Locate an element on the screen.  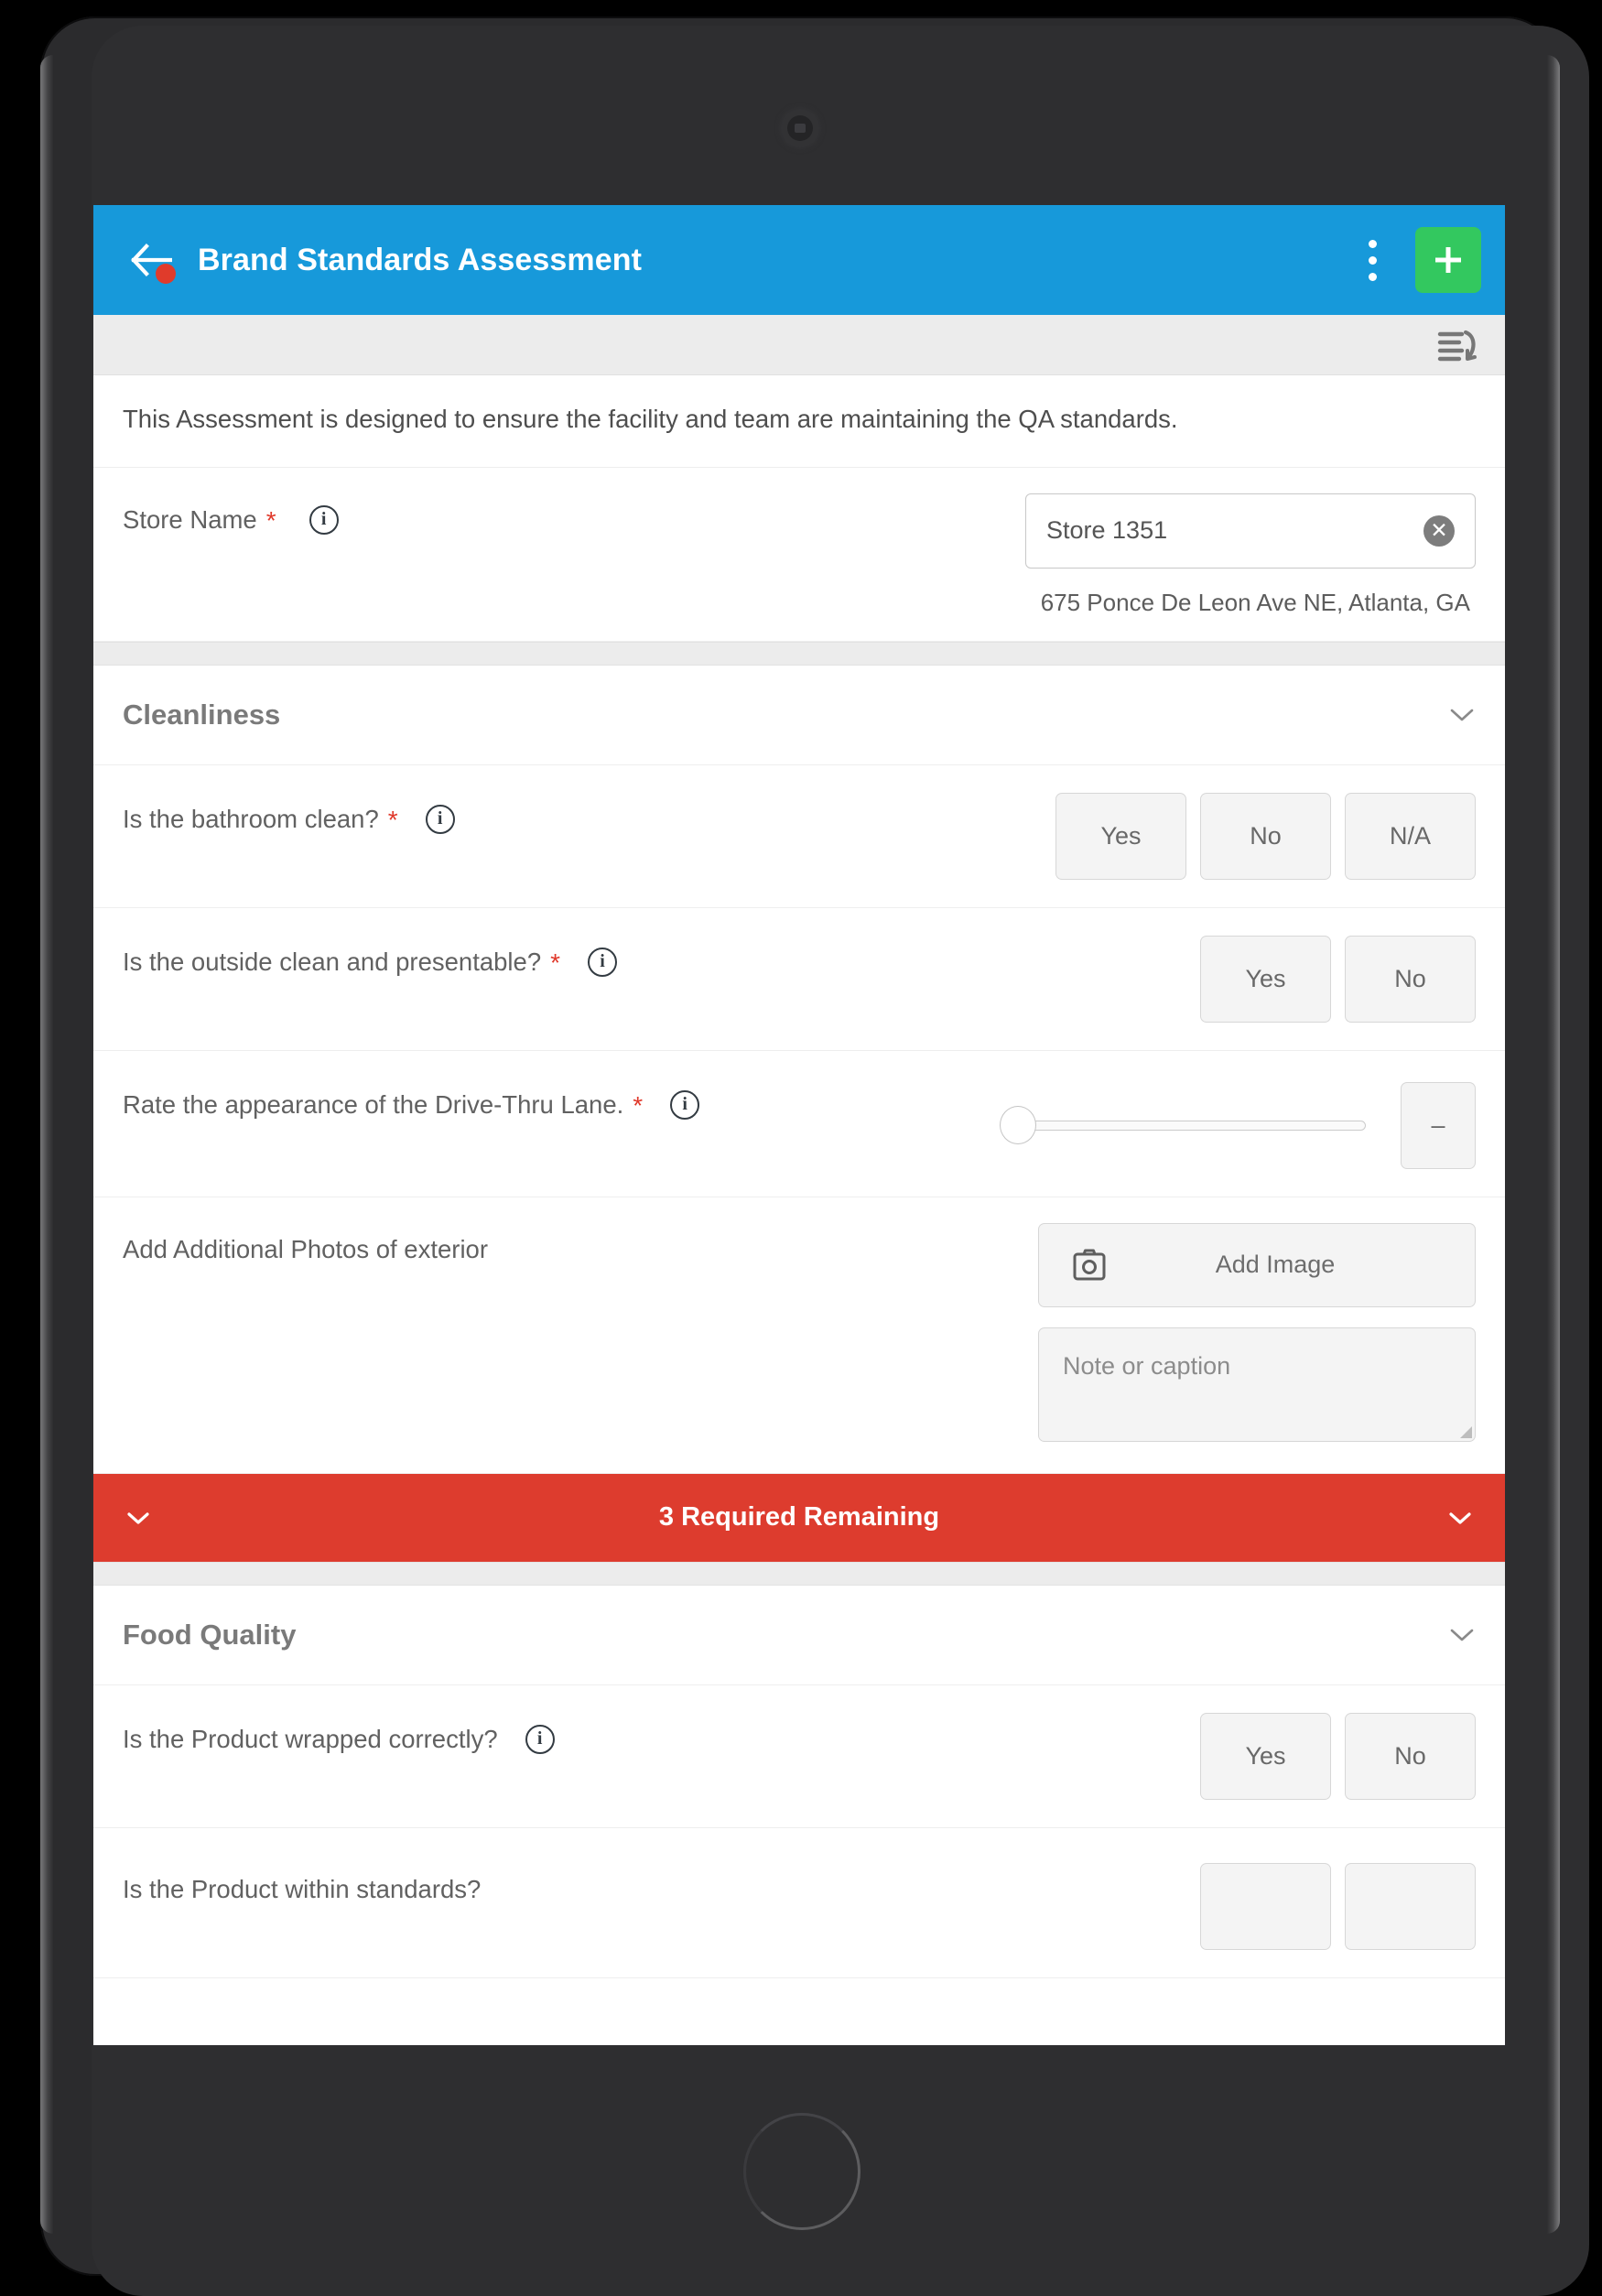
question-label-group: Is the bathroom clean? * i is located at coordinates (589, 814).